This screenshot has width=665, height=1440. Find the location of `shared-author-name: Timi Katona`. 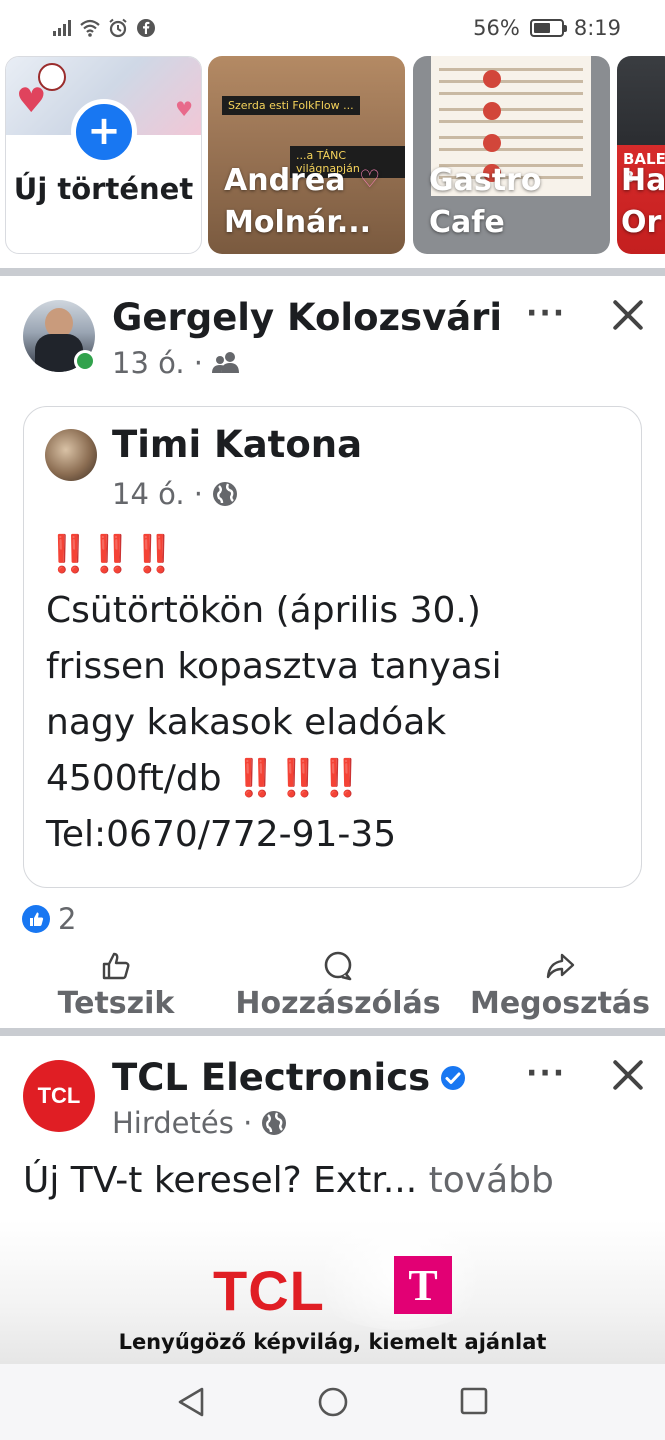

shared-author-name: Timi Katona is located at coordinates (237, 444).